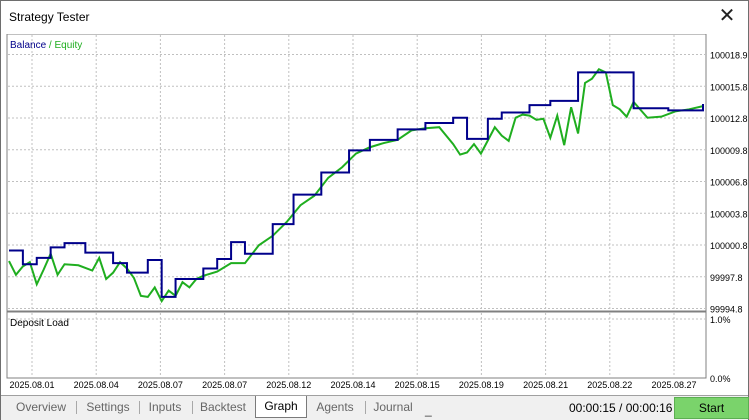 The width and height of the screenshot is (749, 420). I want to click on y-tick-label: 100015.8, so click(729, 87).